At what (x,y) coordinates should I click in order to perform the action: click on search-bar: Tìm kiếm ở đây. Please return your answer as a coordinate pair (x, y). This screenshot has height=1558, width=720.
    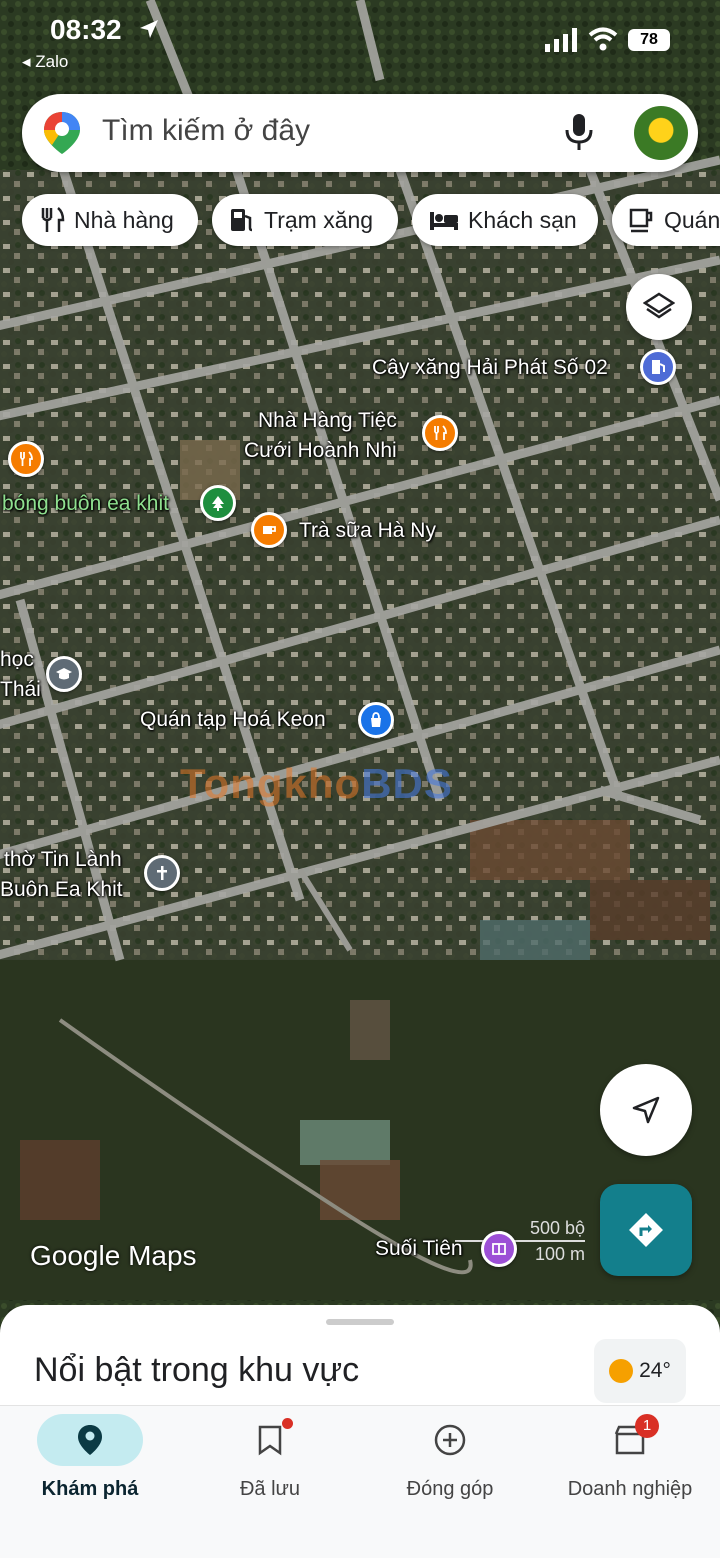
    Looking at the image, I should click on (360, 133).